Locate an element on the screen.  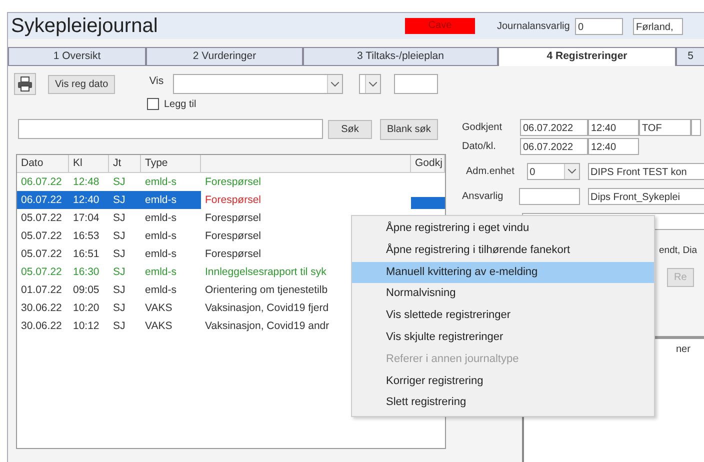
tab: 2 Vurderinger is located at coordinates (224, 56).